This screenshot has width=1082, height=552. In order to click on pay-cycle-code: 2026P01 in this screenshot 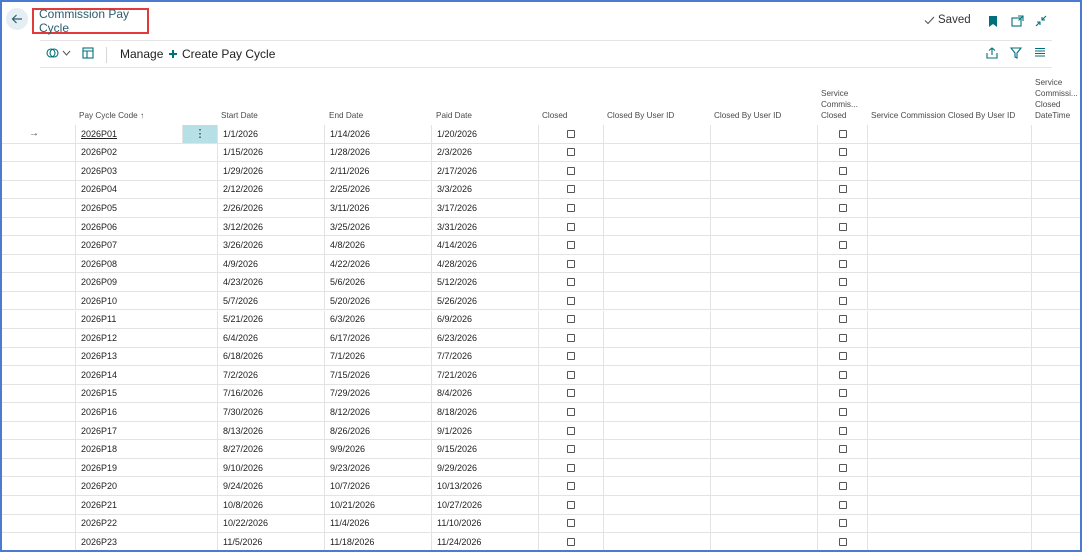, I will do `click(99, 134)`.